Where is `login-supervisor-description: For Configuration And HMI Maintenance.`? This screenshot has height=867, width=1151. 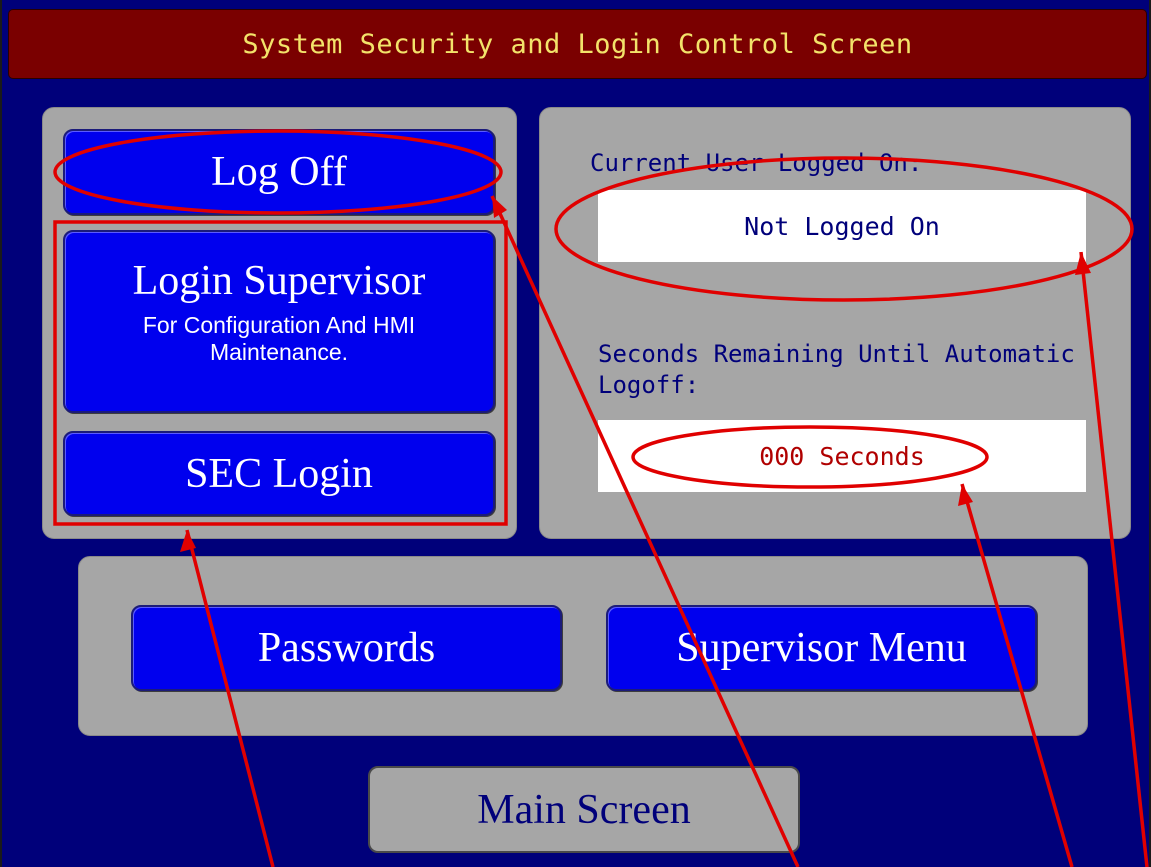 login-supervisor-description: For Configuration And HMI Maintenance. is located at coordinates (279, 338).